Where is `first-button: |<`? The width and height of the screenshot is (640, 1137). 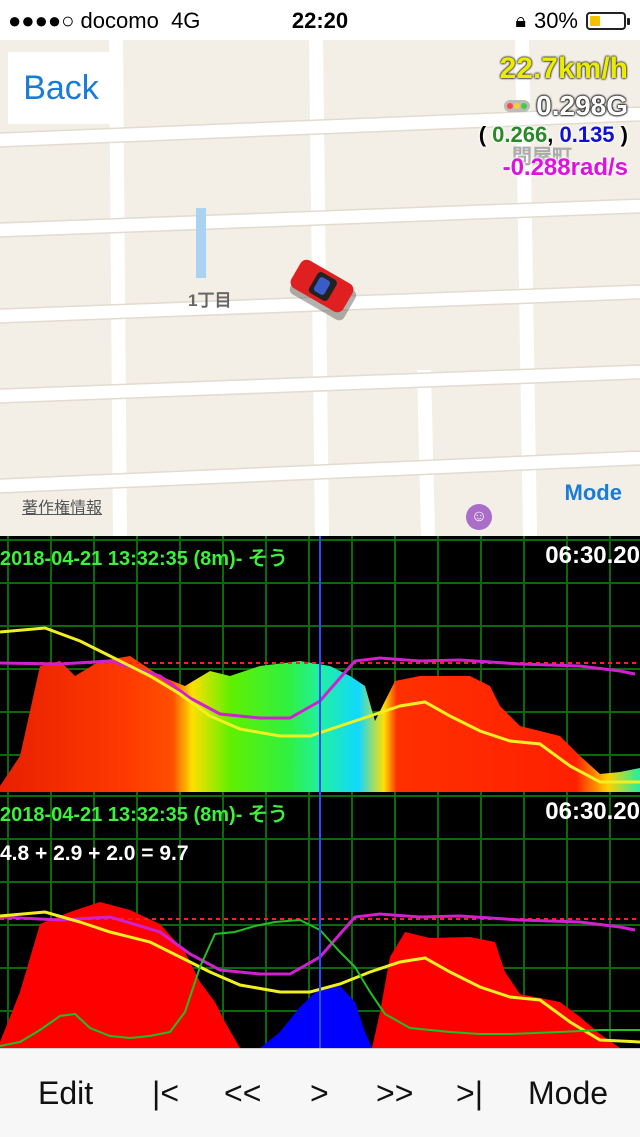 first-button: |< is located at coordinates (165, 1093).